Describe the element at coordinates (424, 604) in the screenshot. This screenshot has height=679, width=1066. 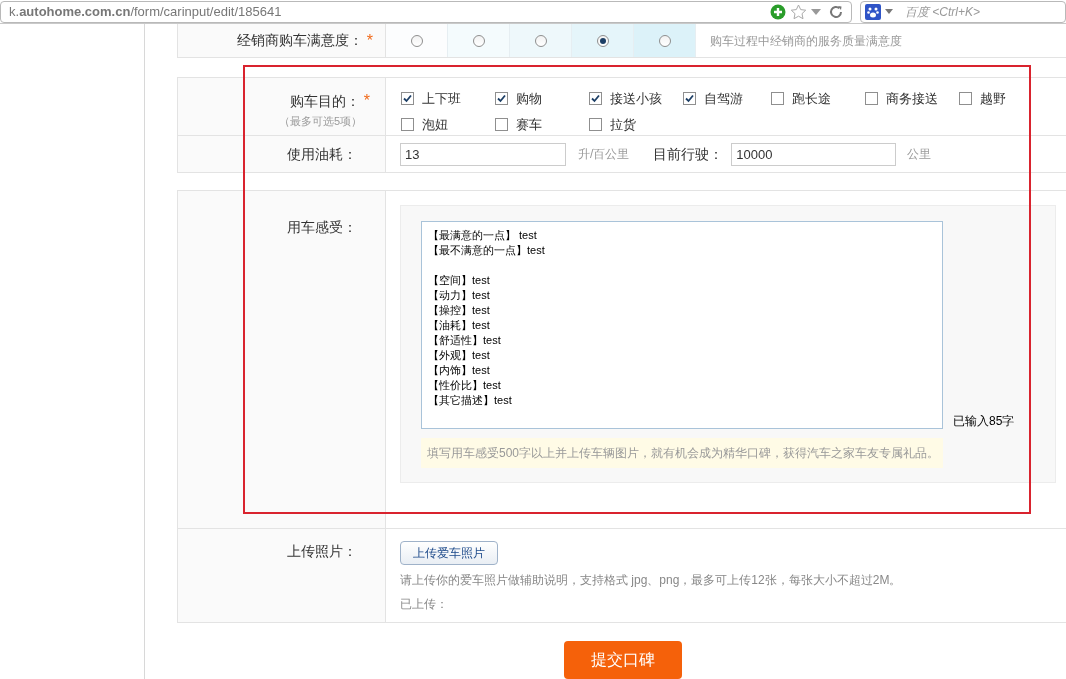
I see `uploaded-label: 已上传：` at that location.